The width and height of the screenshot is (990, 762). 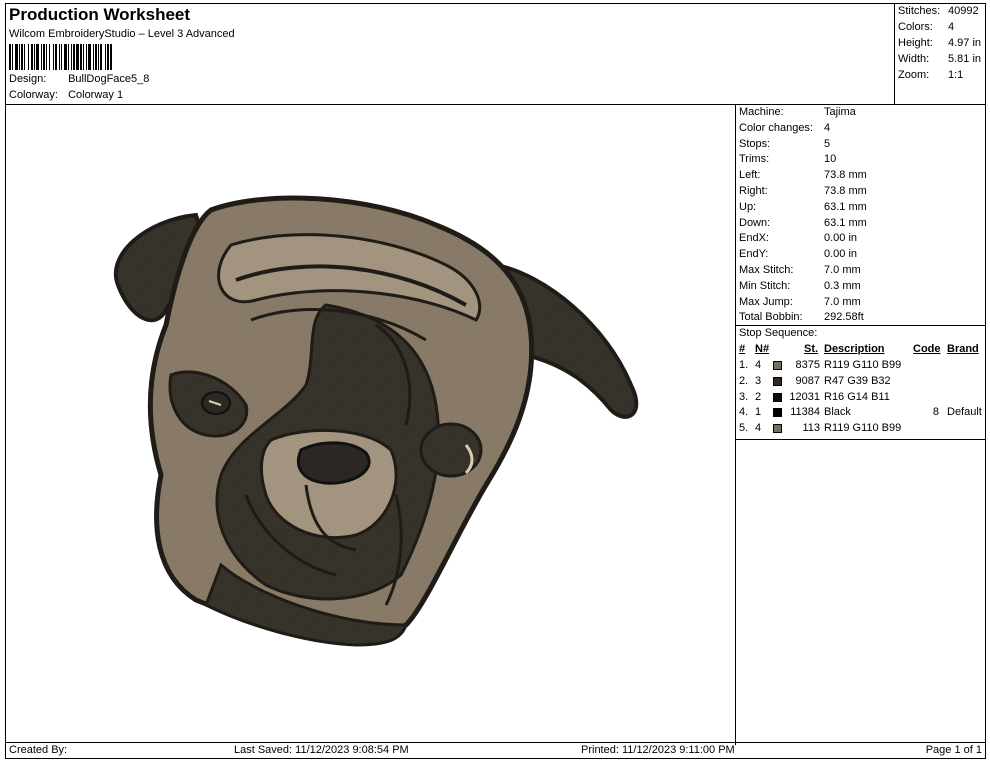 I want to click on colors-value: 4, so click(x=951, y=27).